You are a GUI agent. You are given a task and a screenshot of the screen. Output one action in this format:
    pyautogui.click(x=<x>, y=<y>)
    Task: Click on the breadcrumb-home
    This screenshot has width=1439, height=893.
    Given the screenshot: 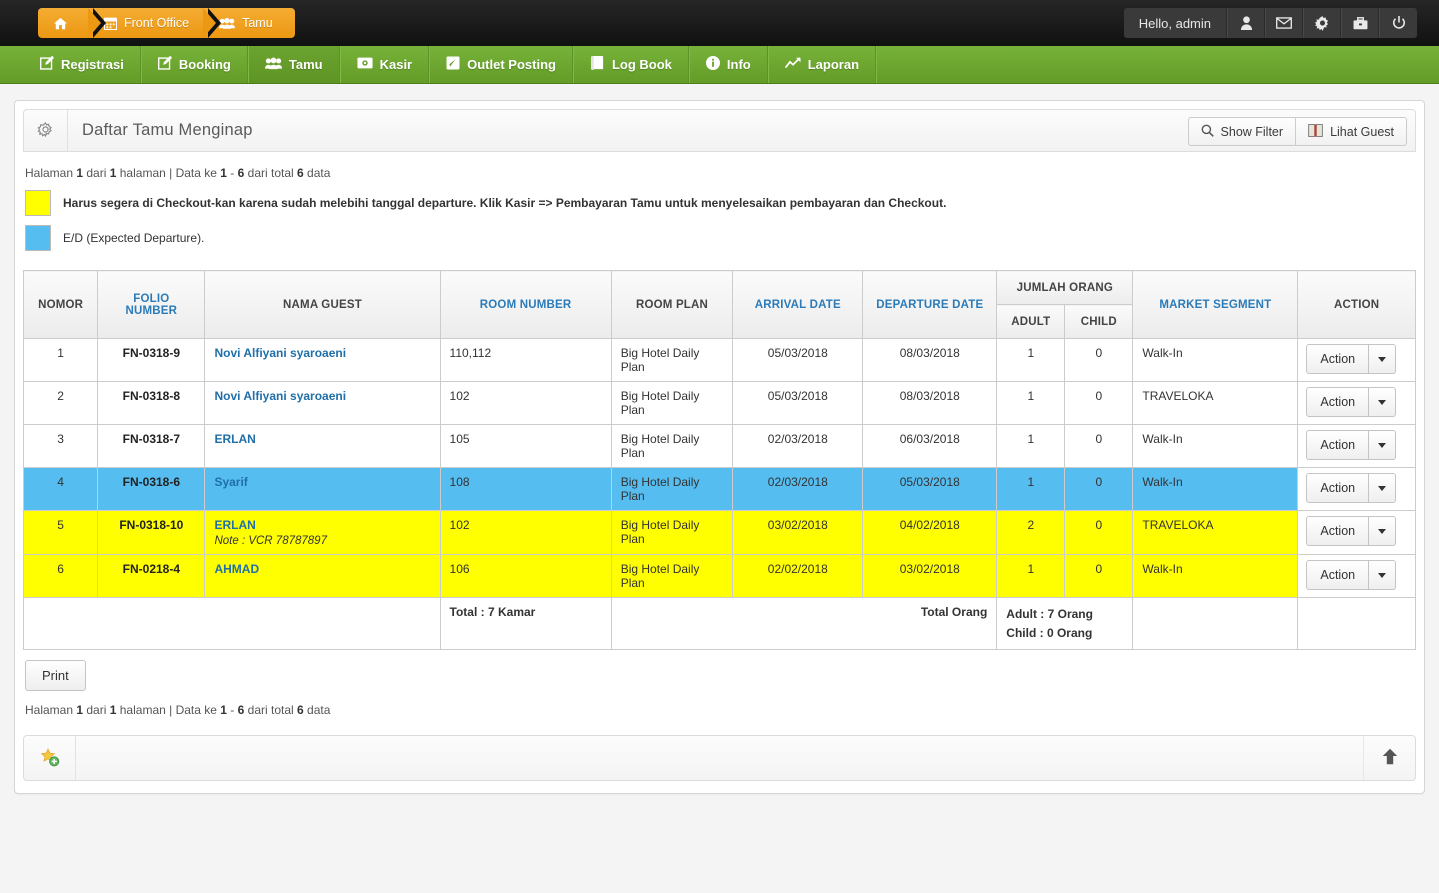 What is the action you would take?
    pyautogui.click(x=72, y=23)
    